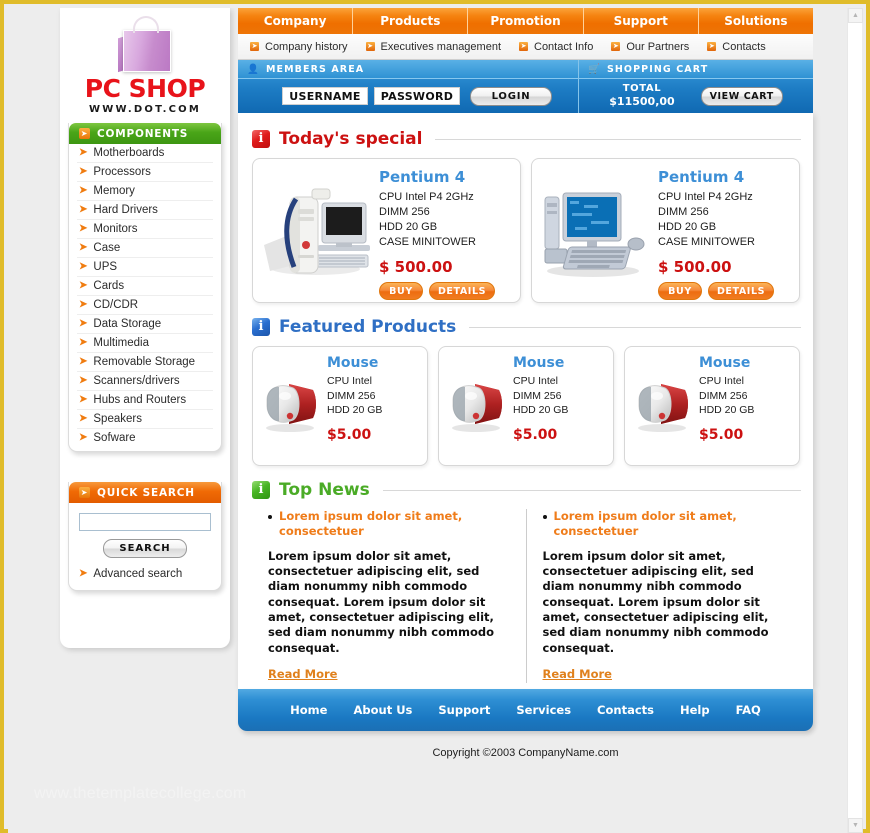  I want to click on login-button: LOGIN, so click(511, 96).